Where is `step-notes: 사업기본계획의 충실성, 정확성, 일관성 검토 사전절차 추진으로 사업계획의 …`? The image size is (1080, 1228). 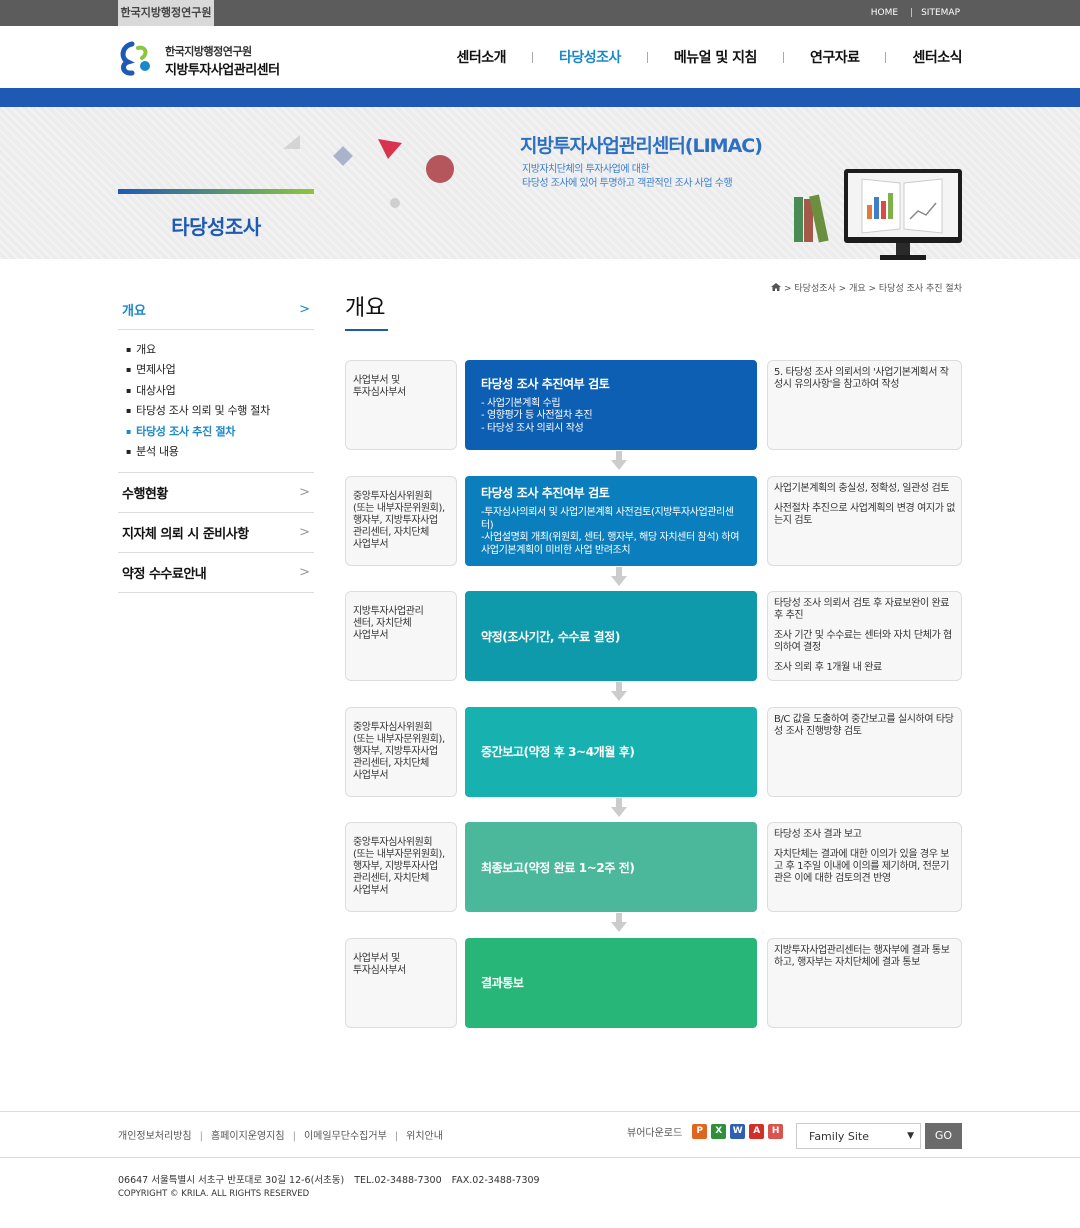 step-notes: 사업기본계획의 충실성, 정확성, 일관성 검토 사전절차 추진으로 사업계획의 … is located at coordinates (864, 520).